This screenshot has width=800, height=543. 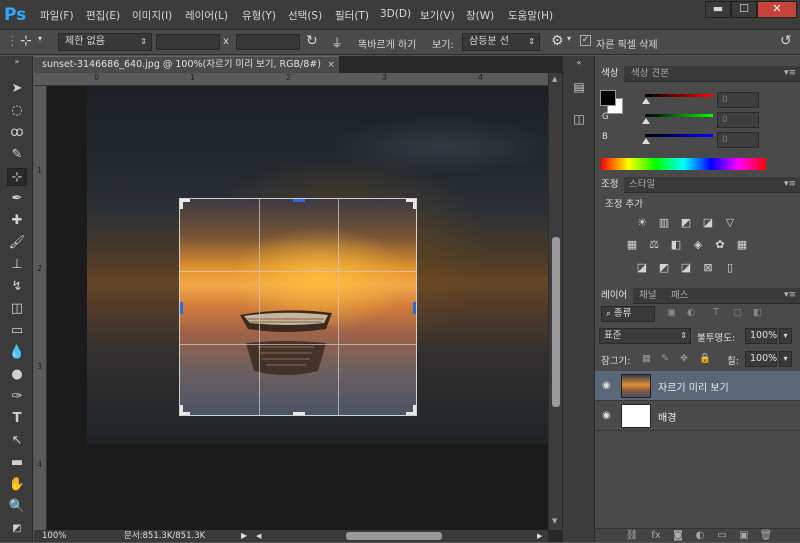 What do you see at coordinates (17, 89) in the screenshot?
I see `move-tool-icon: ➤` at bounding box center [17, 89].